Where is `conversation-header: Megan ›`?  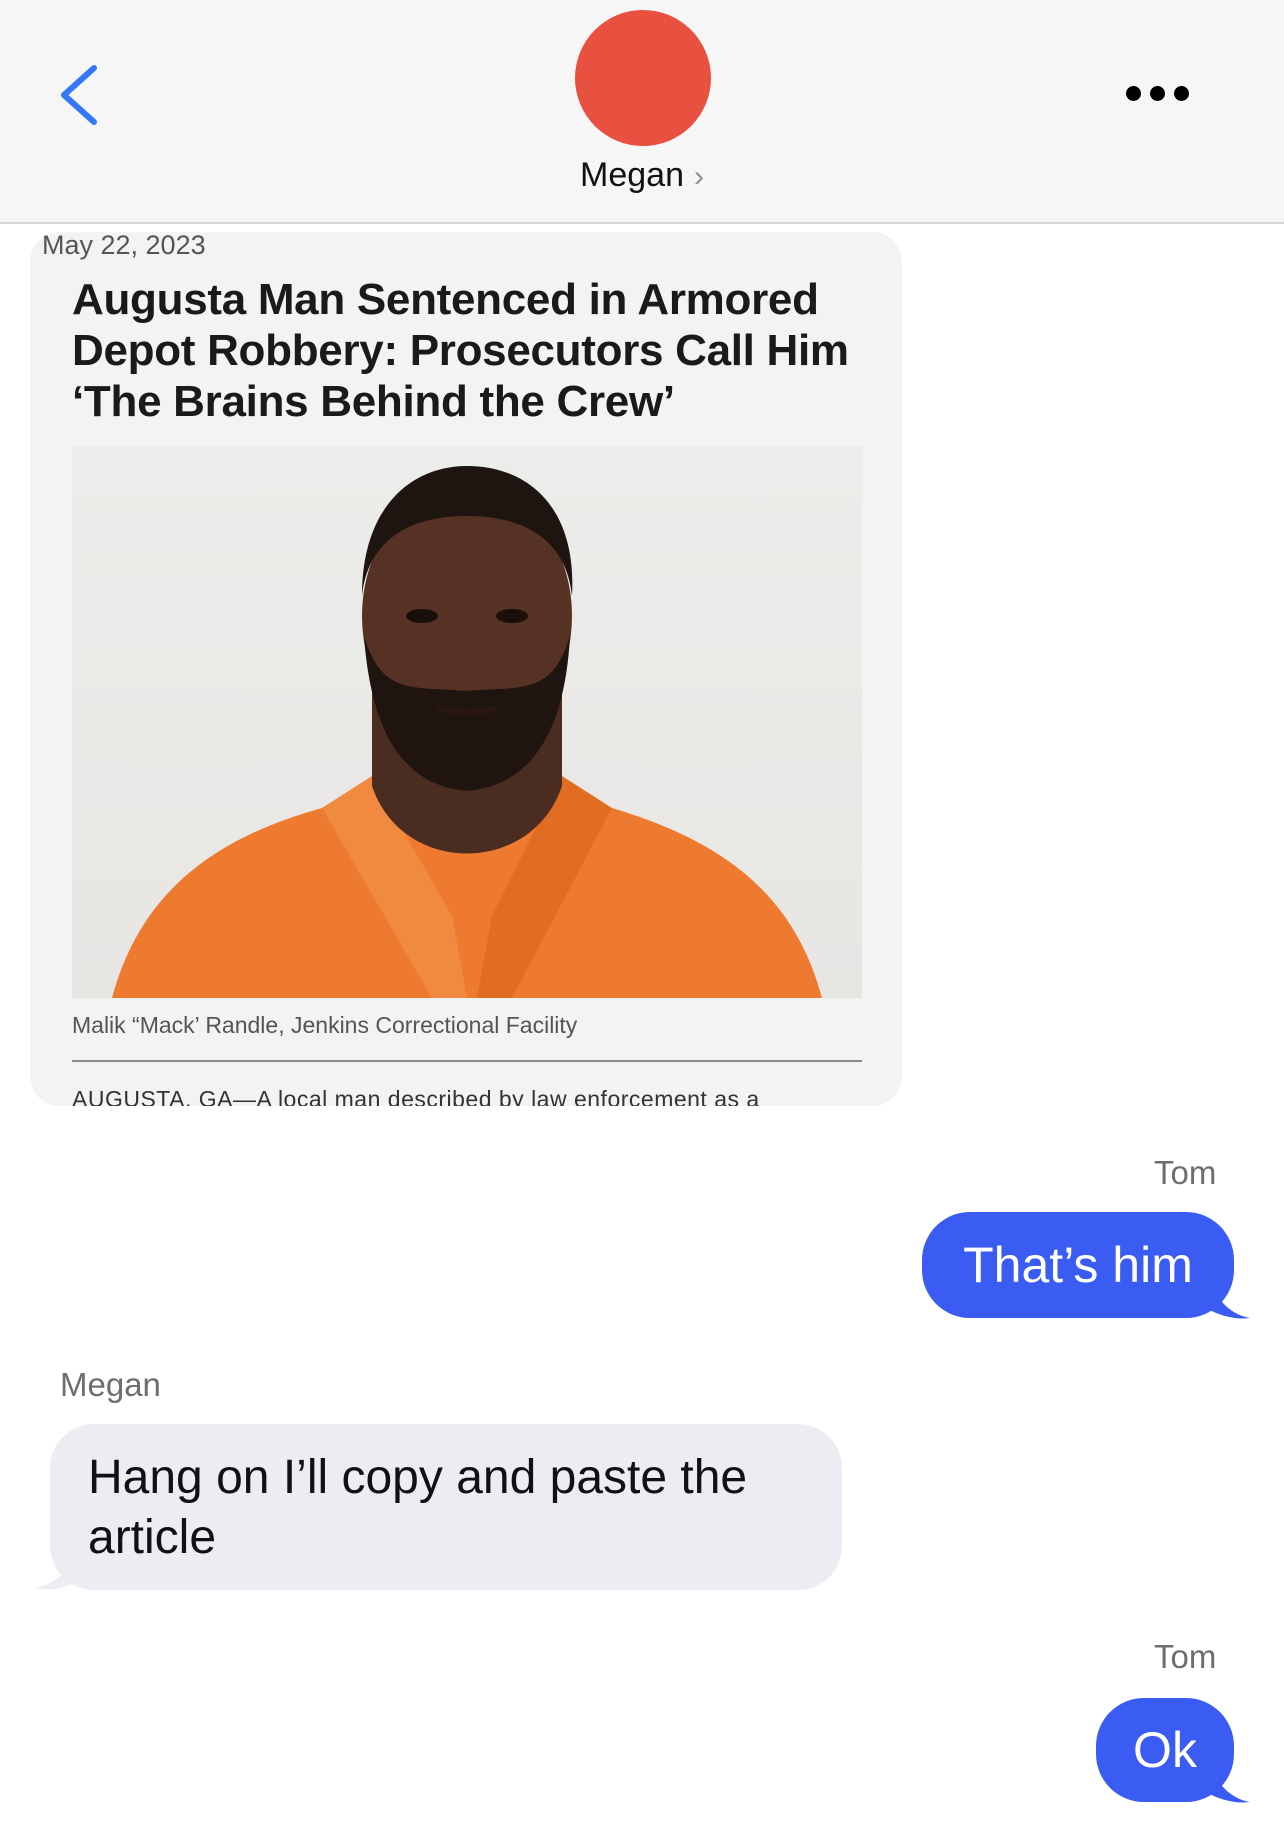
conversation-header: Megan › is located at coordinates (642, 112).